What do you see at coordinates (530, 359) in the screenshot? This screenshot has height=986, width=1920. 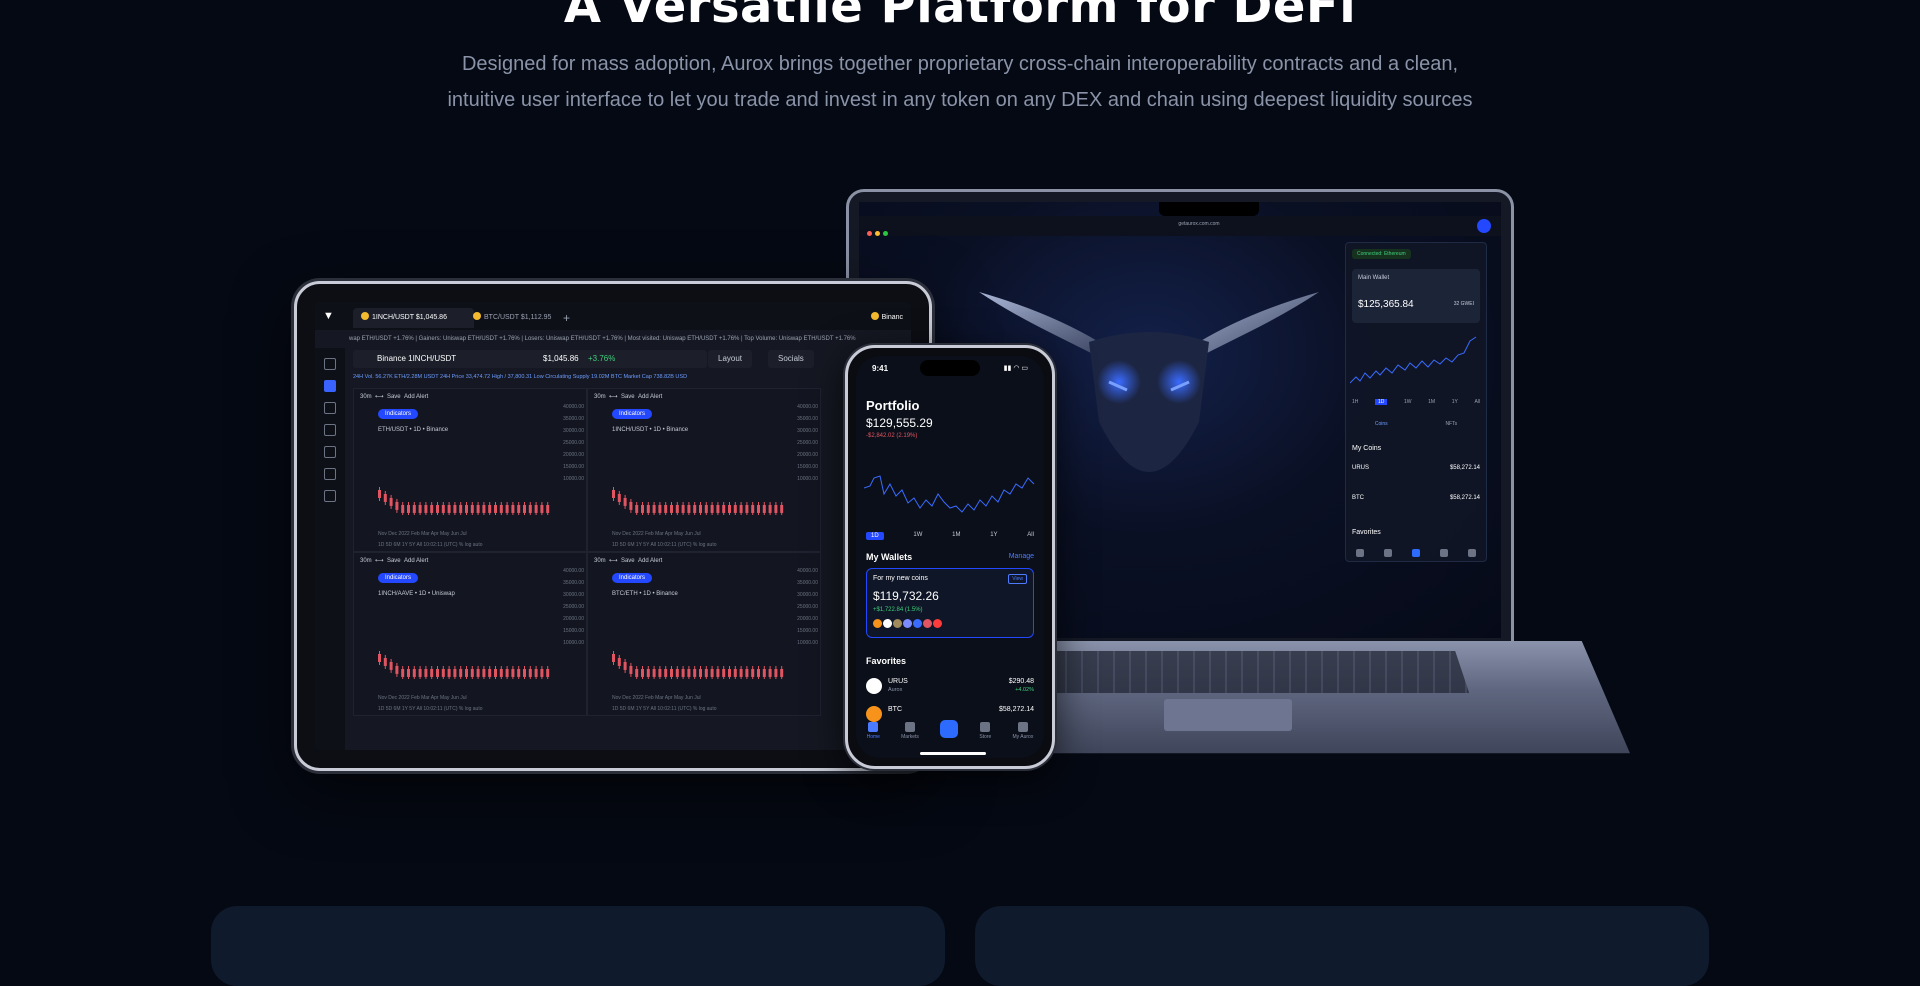 I see `search-input: Binance 1INCH/USDT $1,045.86 +3.76%` at bounding box center [530, 359].